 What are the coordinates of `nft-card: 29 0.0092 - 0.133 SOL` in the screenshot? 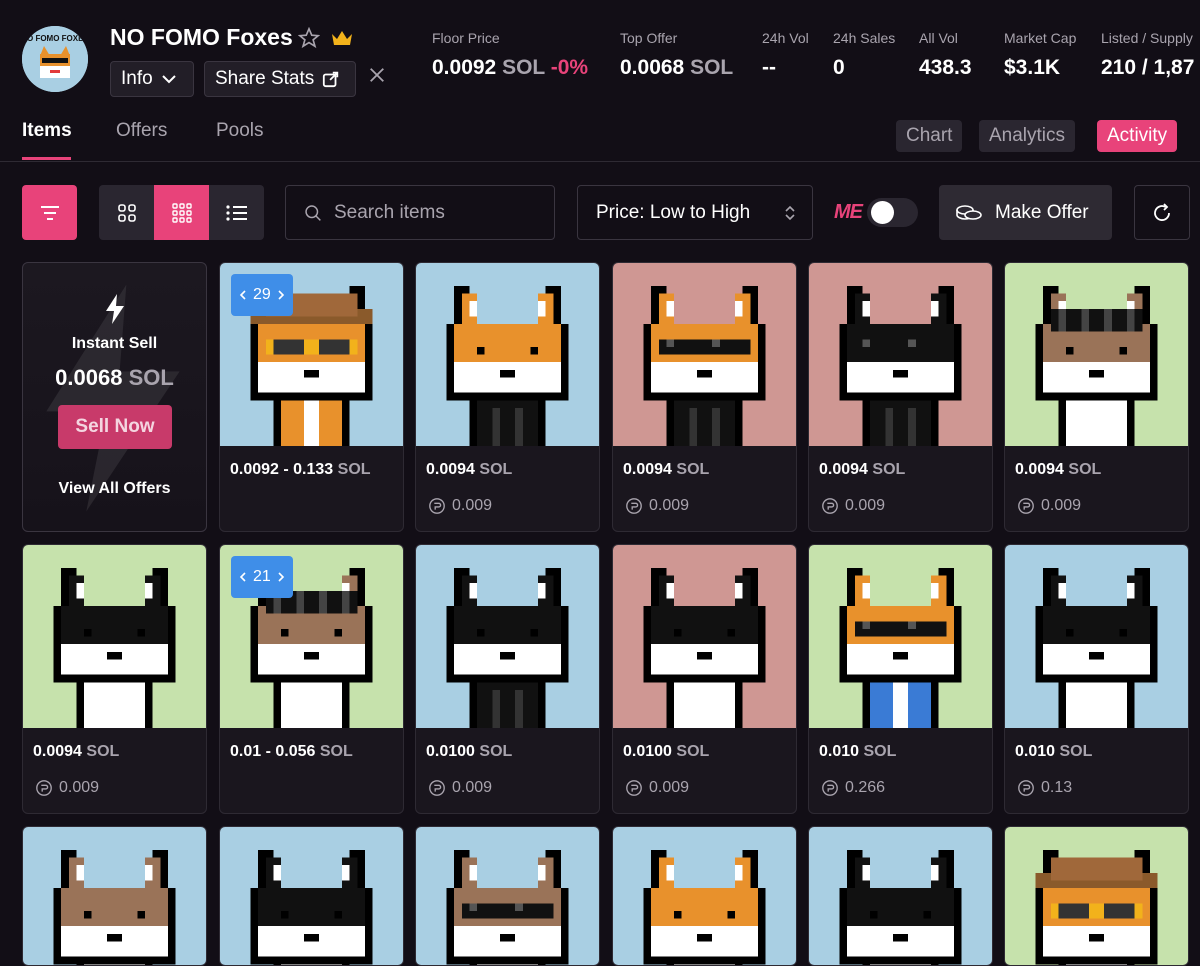 It's located at (311, 397).